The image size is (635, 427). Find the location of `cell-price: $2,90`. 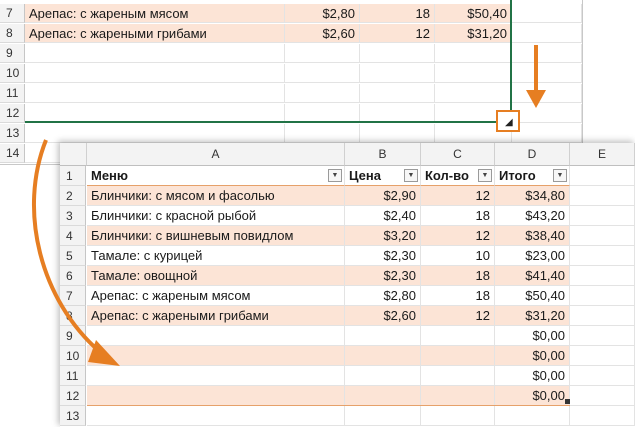

cell-price: $2,90 is located at coordinates (383, 196).